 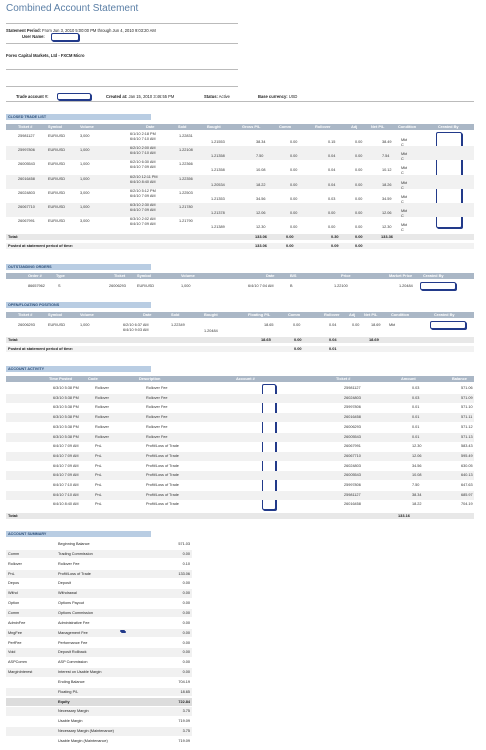 What do you see at coordinates (261, 184) in the screenshot?
I see `cell-gross: 18.22` at bounding box center [261, 184].